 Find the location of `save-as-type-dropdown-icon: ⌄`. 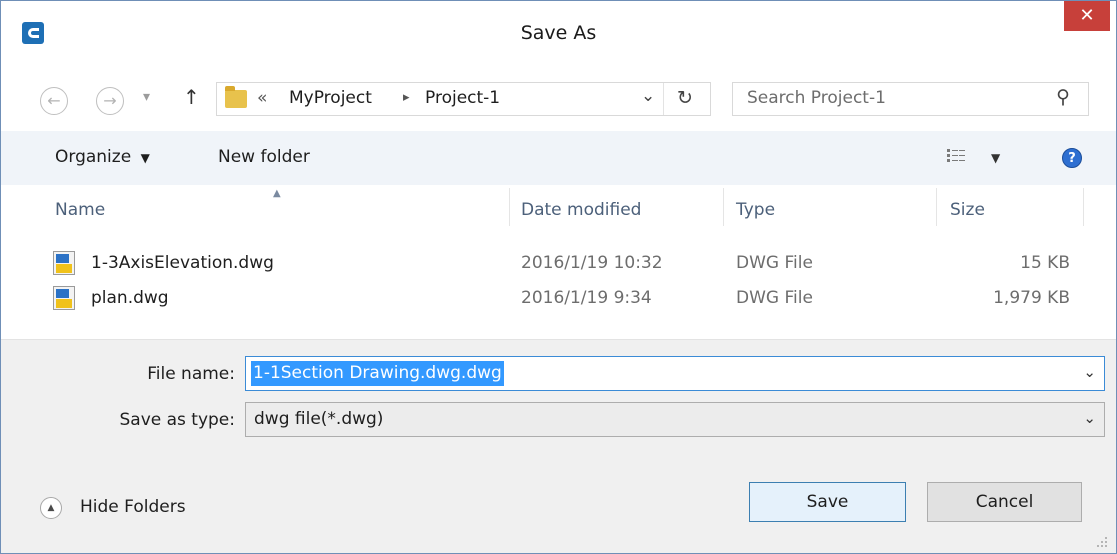

save-as-type-dropdown-icon: ⌄ is located at coordinates (1089, 418).